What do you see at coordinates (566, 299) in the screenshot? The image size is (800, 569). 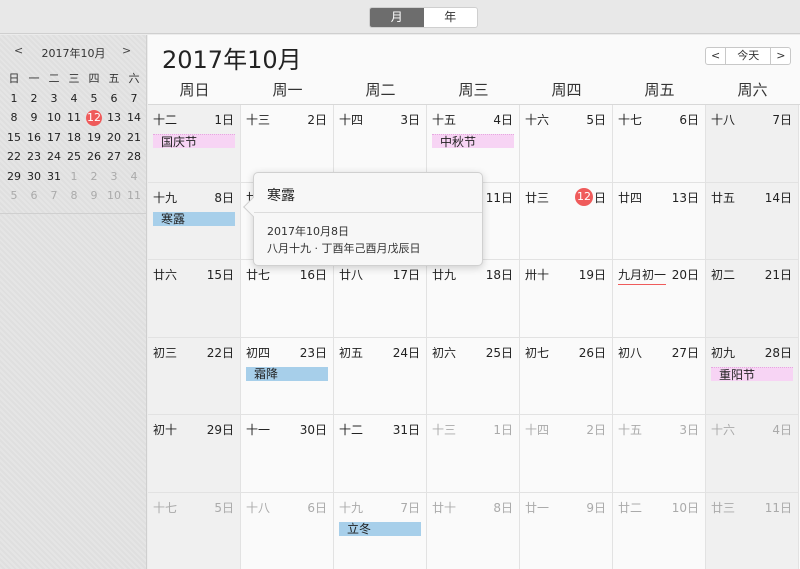 I see `day-cell: 卅十 19日` at bounding box center [566, 299].